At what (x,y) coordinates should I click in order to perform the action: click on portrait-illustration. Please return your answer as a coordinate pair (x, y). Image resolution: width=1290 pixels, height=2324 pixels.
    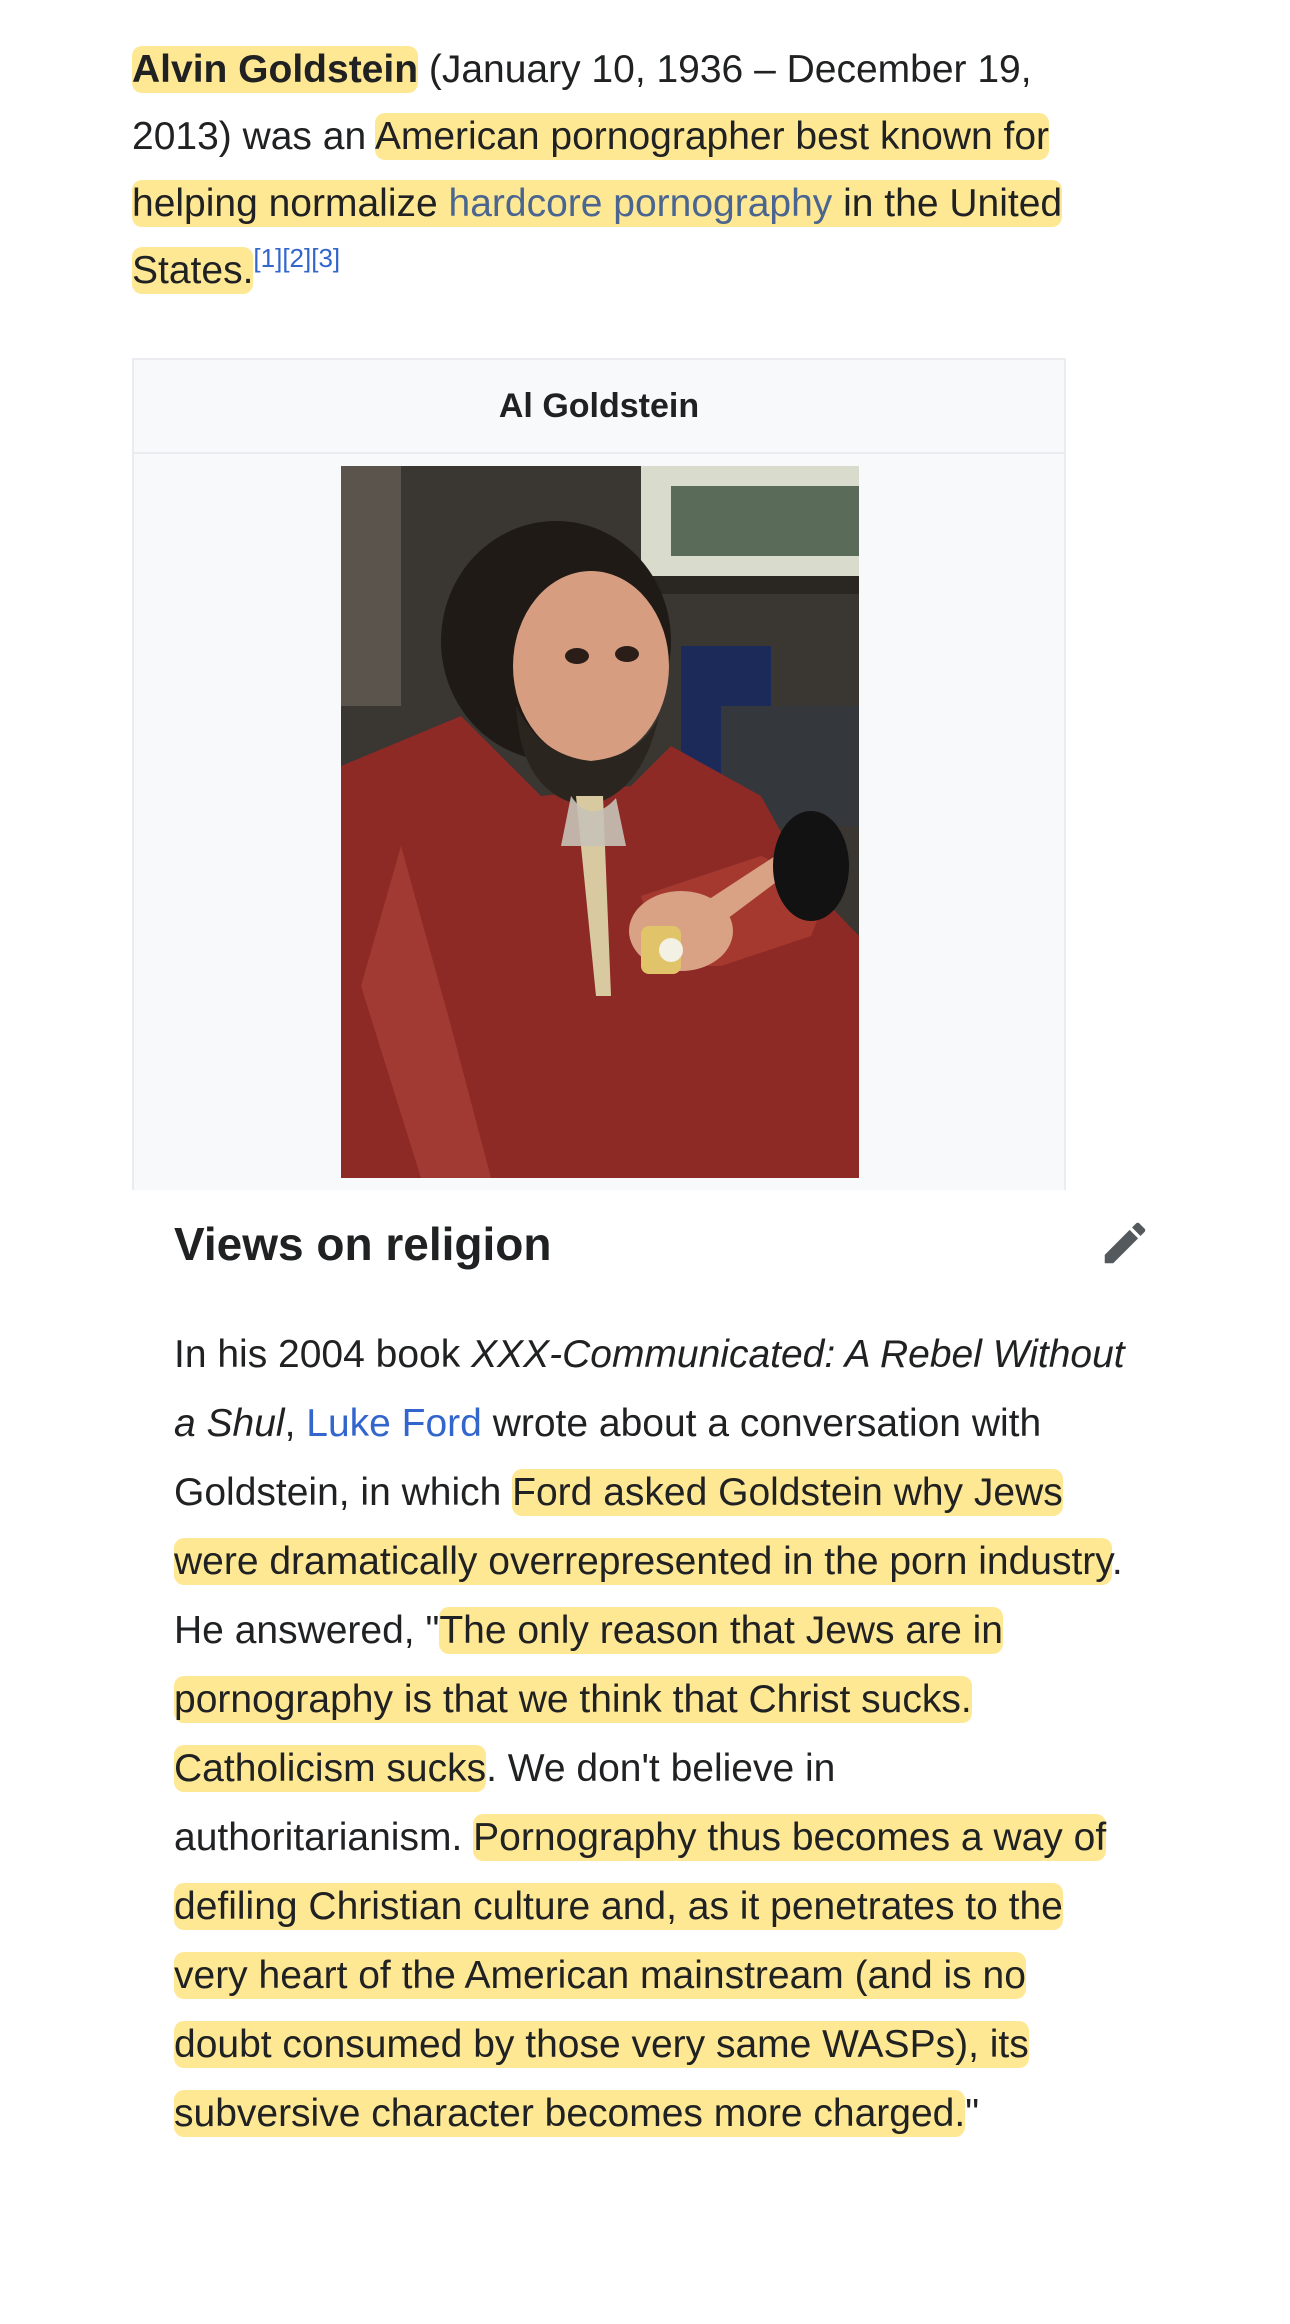
    Looking at the image, I should click on (600, 822).